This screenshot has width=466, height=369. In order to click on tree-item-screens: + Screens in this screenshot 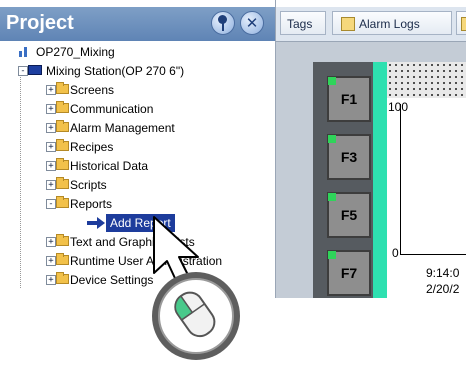, I will do `click(156, 90)`.